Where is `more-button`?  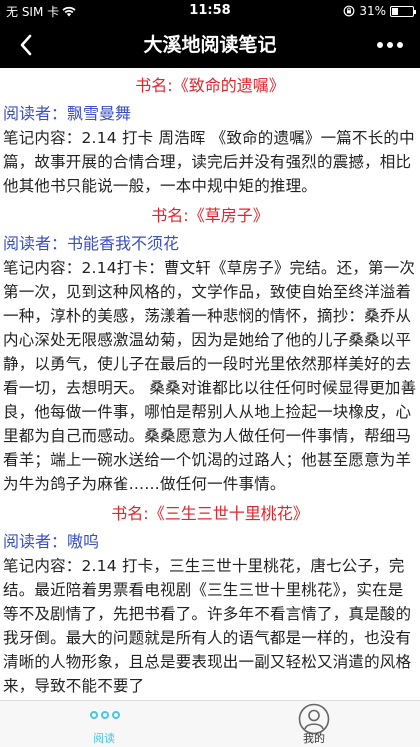
more-button is located at coordinates (390, 45).